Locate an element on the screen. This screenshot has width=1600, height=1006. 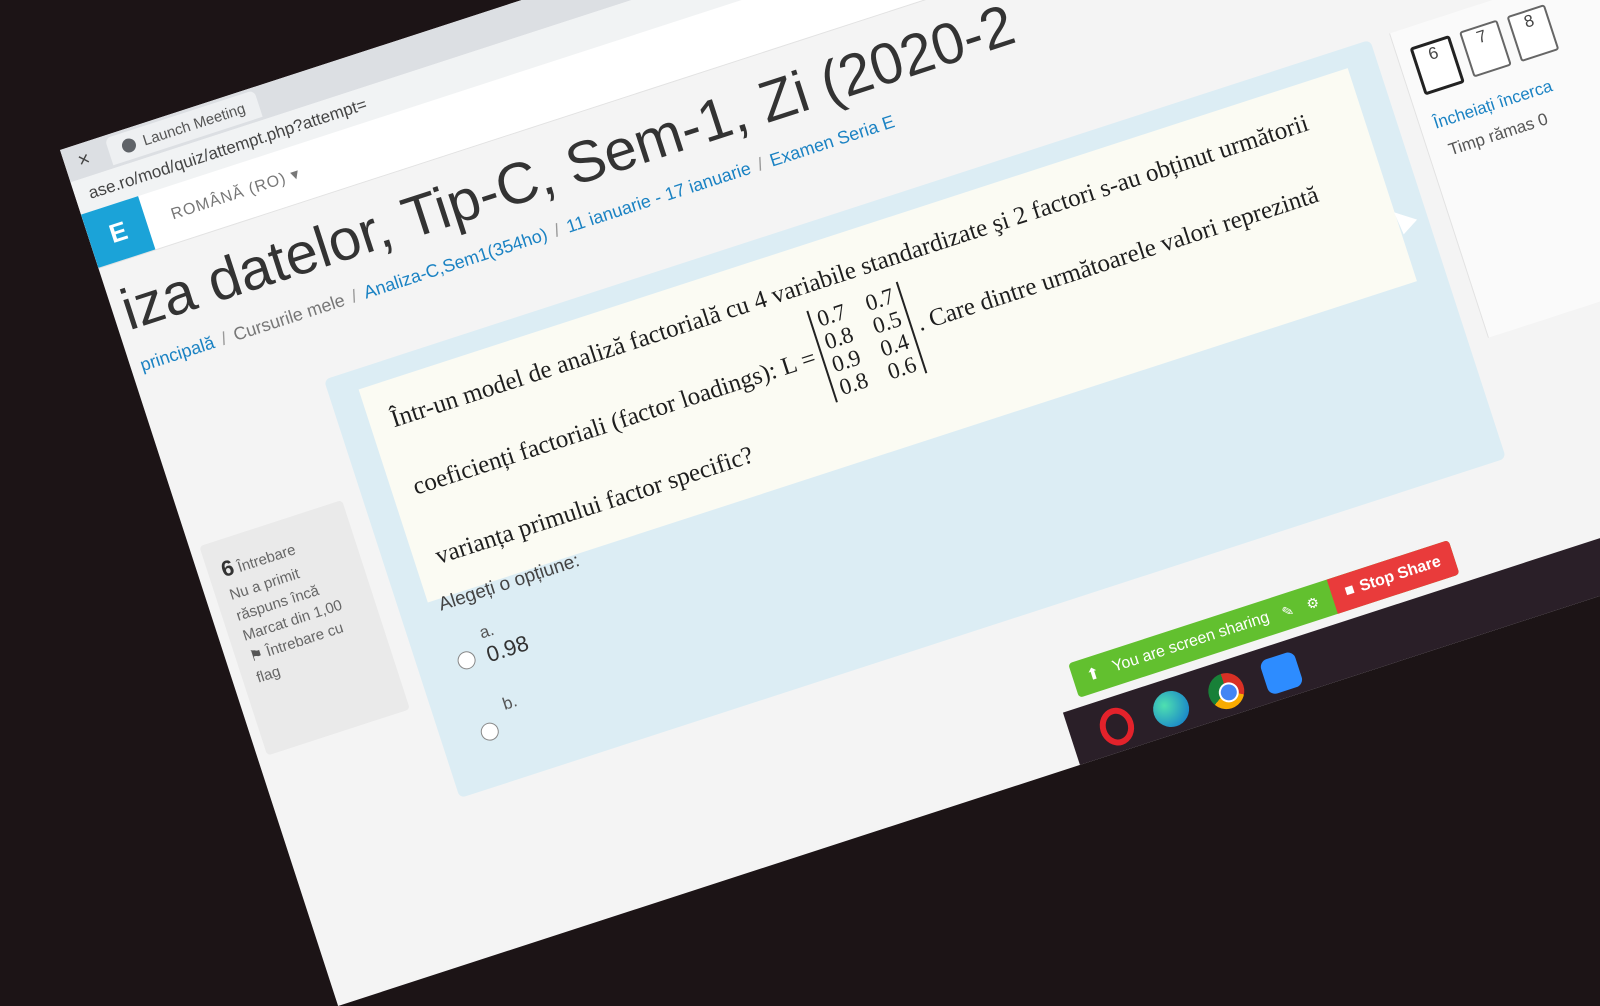
edge-icon is located at coordinates (1171, 709).